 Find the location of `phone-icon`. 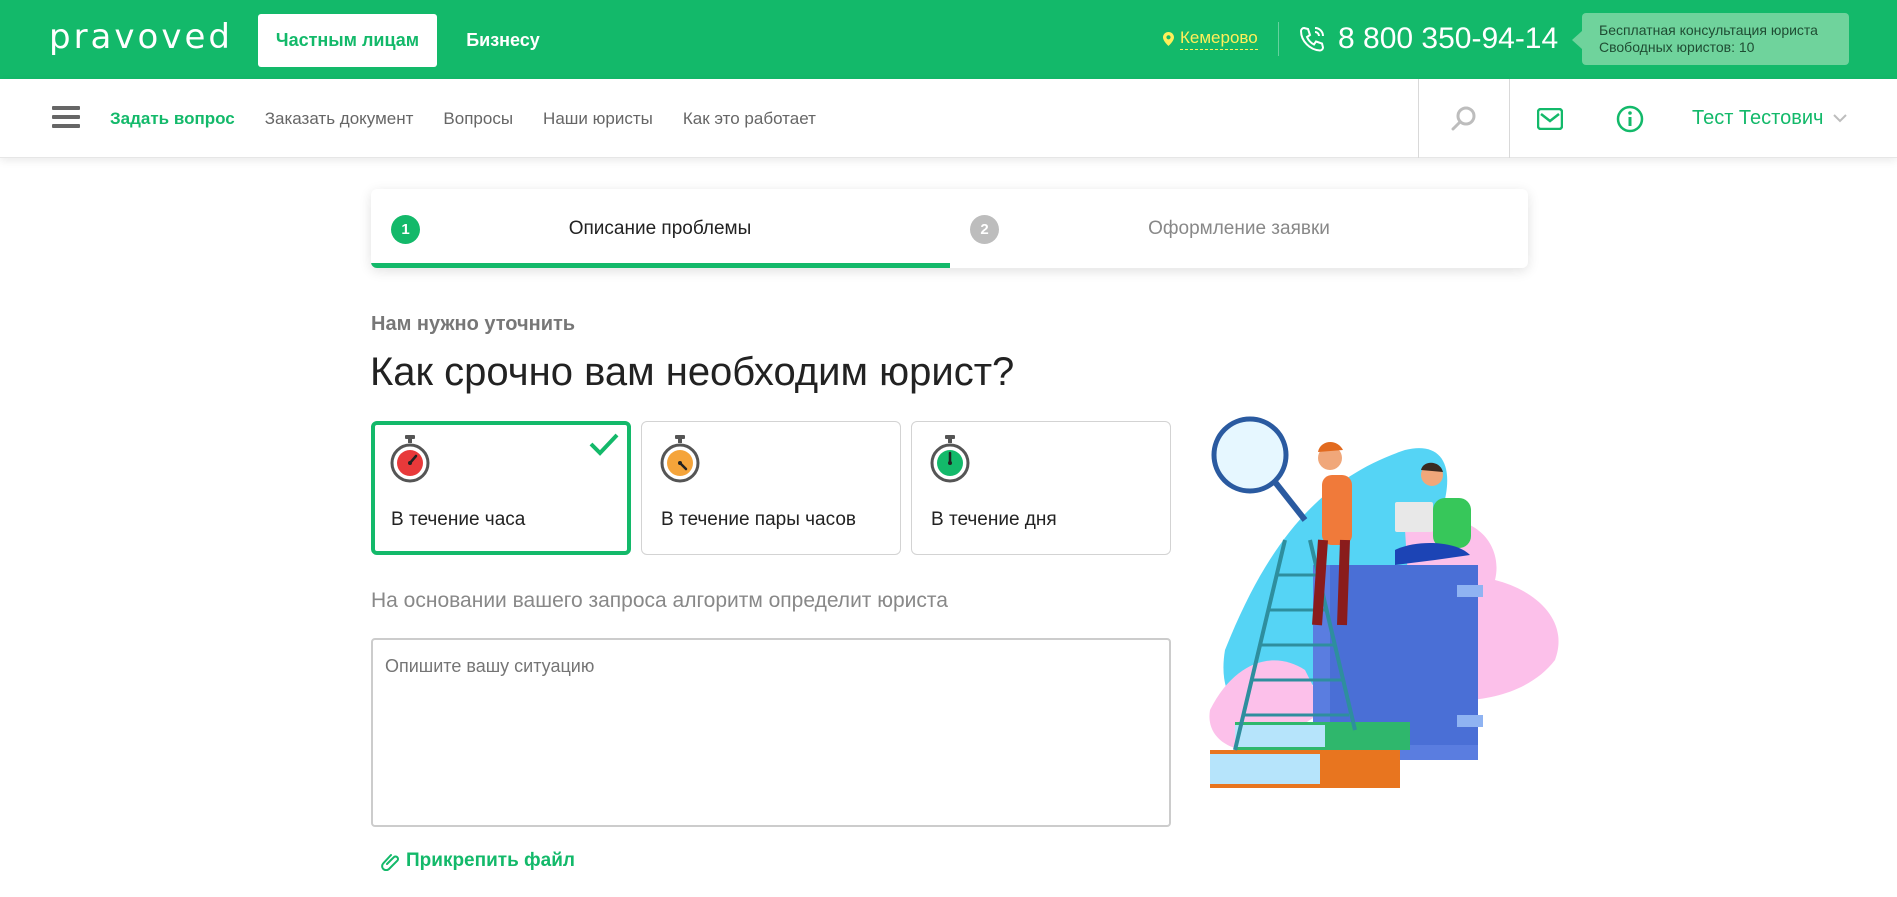

phone-icon is located at coordinates (1312, 39).